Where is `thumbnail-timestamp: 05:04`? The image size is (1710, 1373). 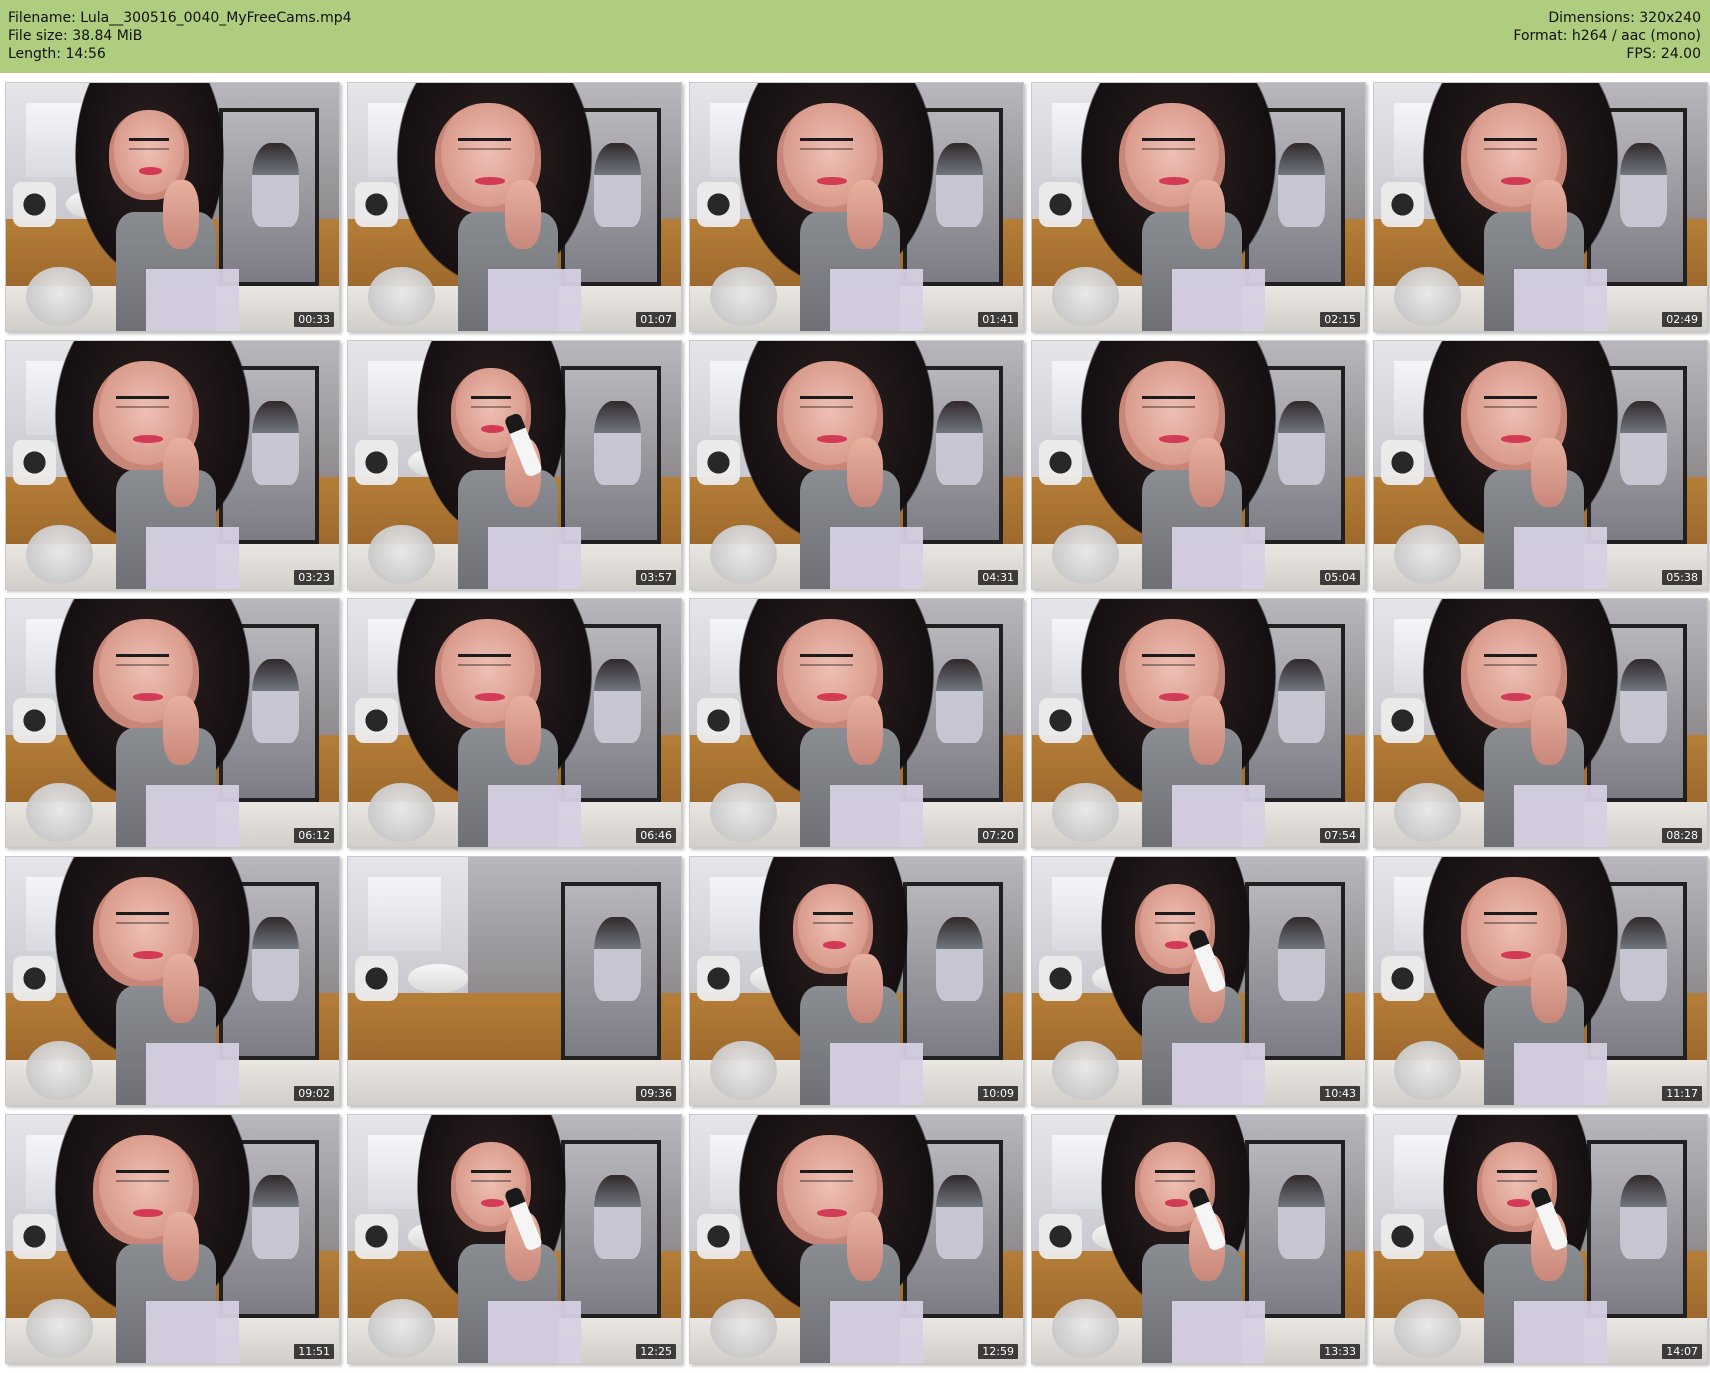 thumbnail-timestamp: 05:04 is located at coordinates (1340, 577).